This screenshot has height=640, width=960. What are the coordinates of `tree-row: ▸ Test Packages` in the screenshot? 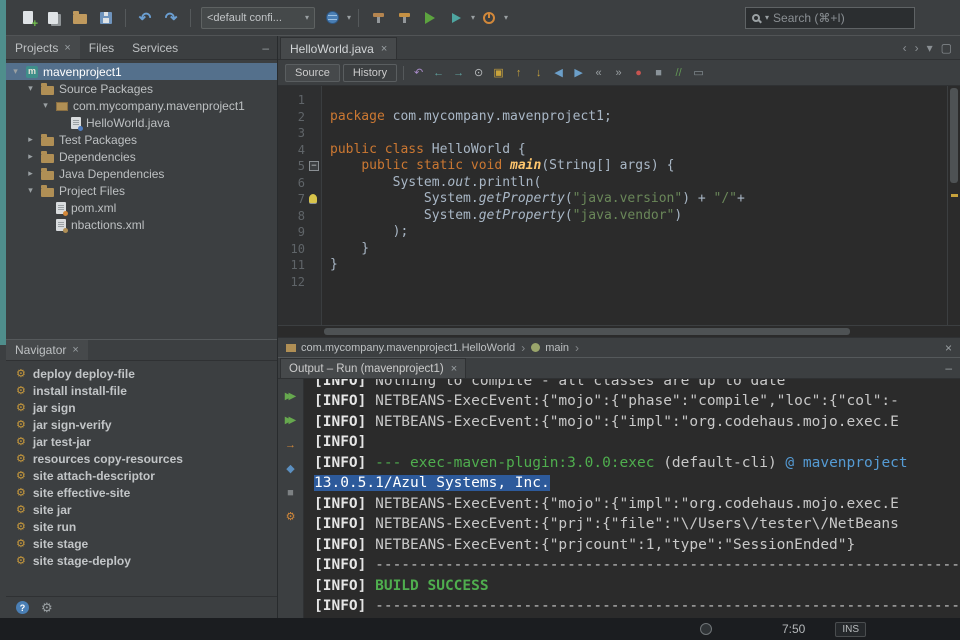 It's located at (141, 139).